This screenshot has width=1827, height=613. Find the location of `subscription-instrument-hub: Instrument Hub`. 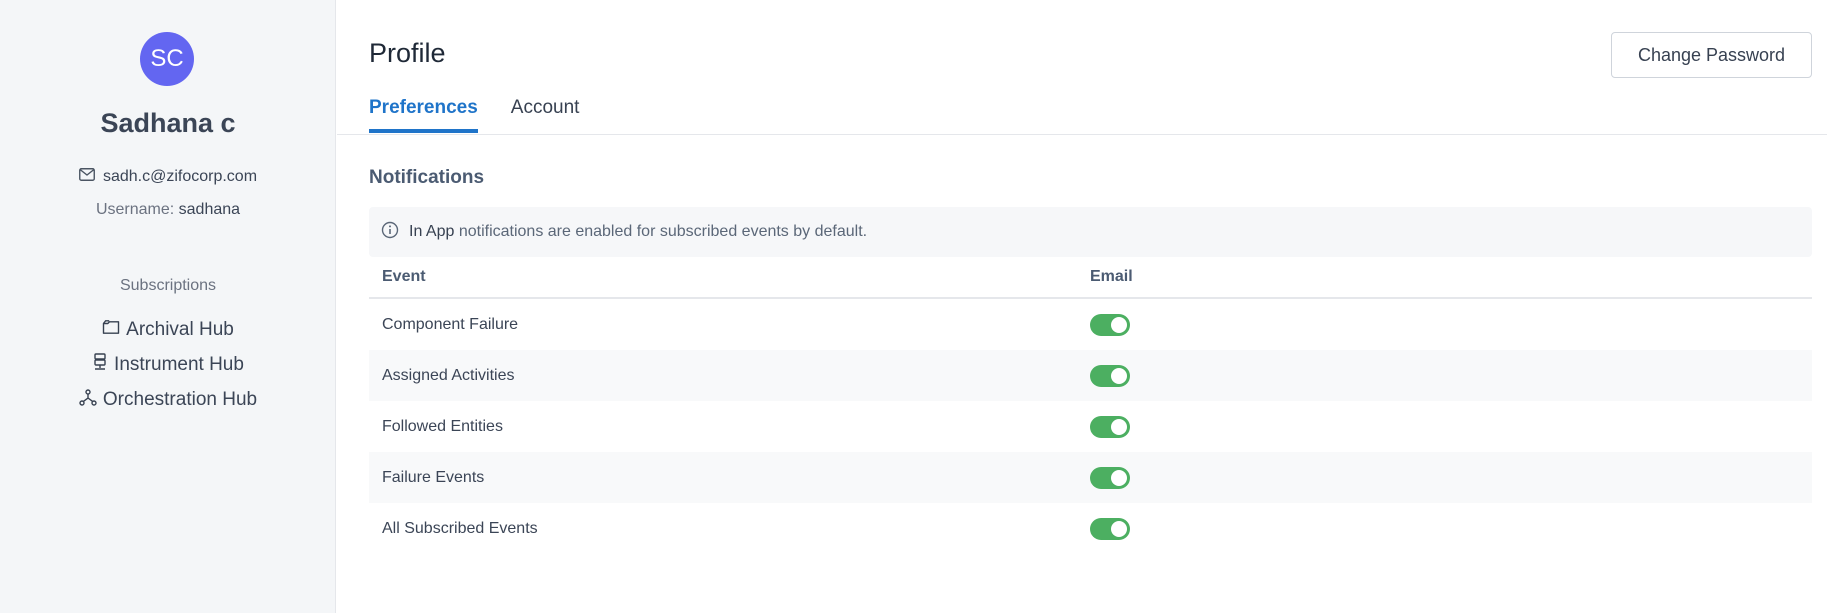

subscription-instrument-hub: Instrument Hub is located at coordinates (168, 364).